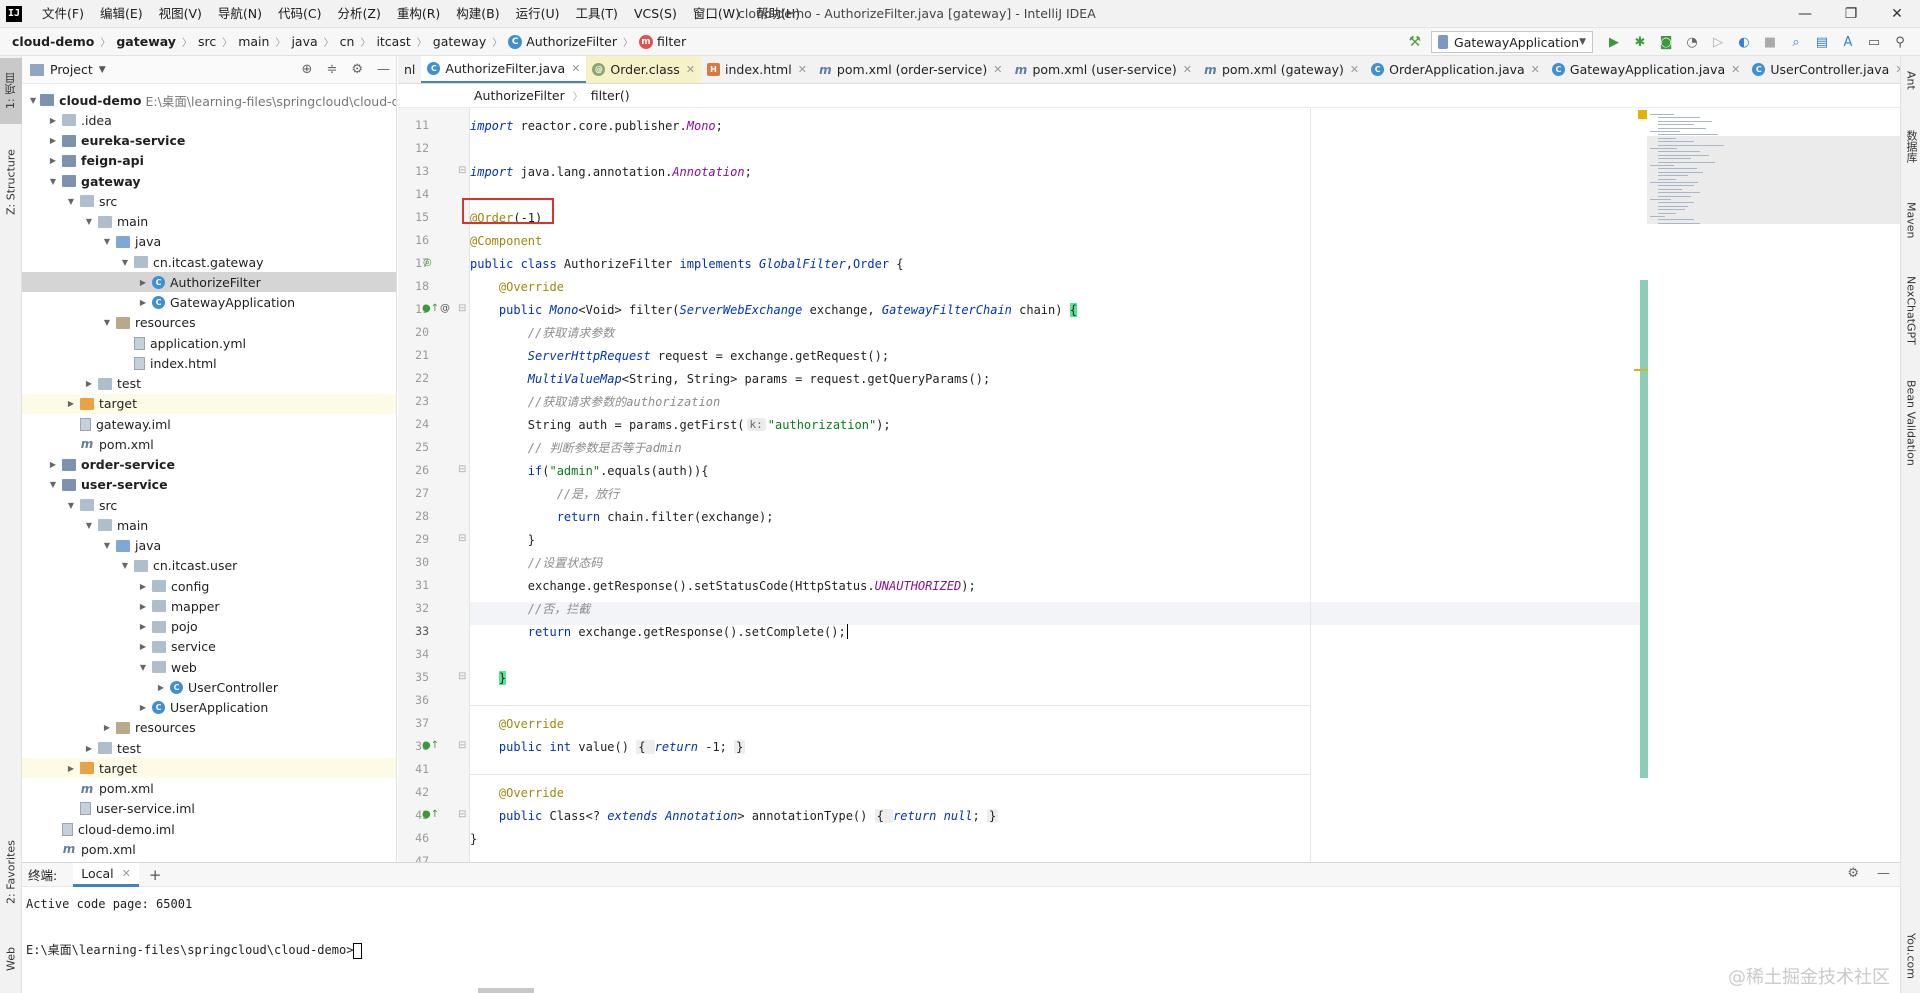  Describe the element at coordinates (383, 69) in the screenshot. I see `hide-panel-icon: —` at that location.